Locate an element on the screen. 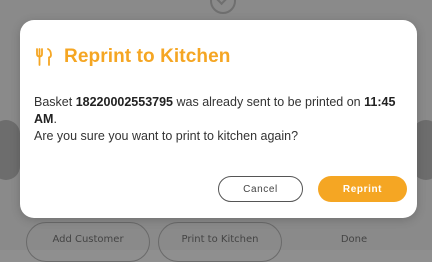 The width and height of the screenshot is (432, 262). print-to-kitchen-button: Print to Kitchen is located at coordinates (220, 242).